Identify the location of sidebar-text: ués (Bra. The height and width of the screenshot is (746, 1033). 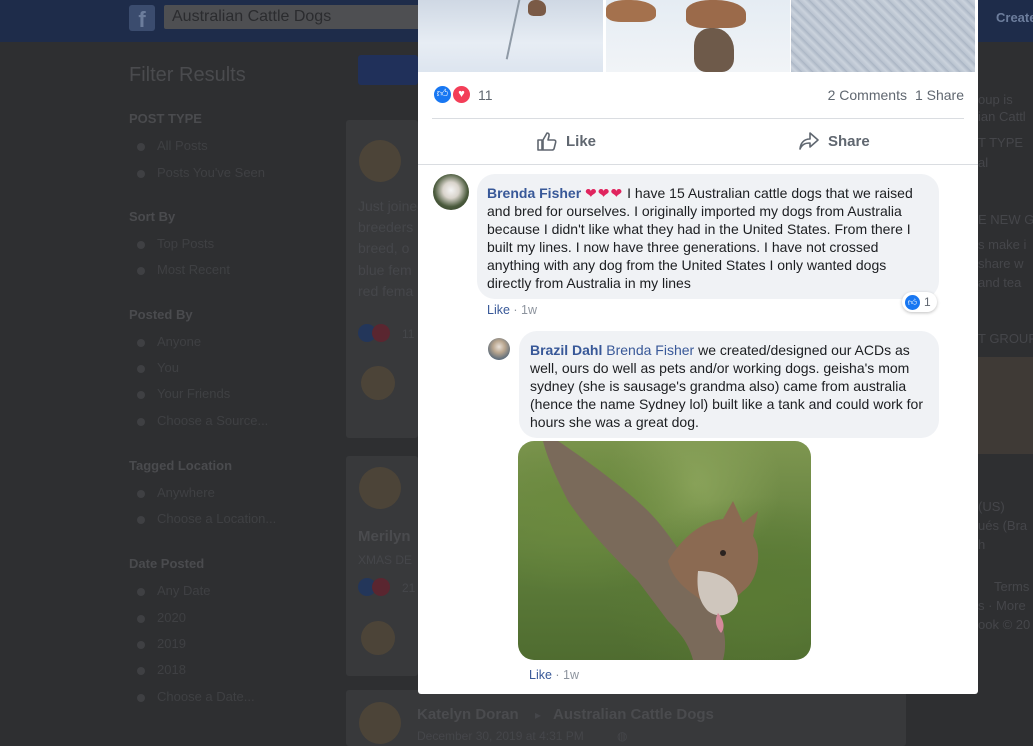
(1003, 525).